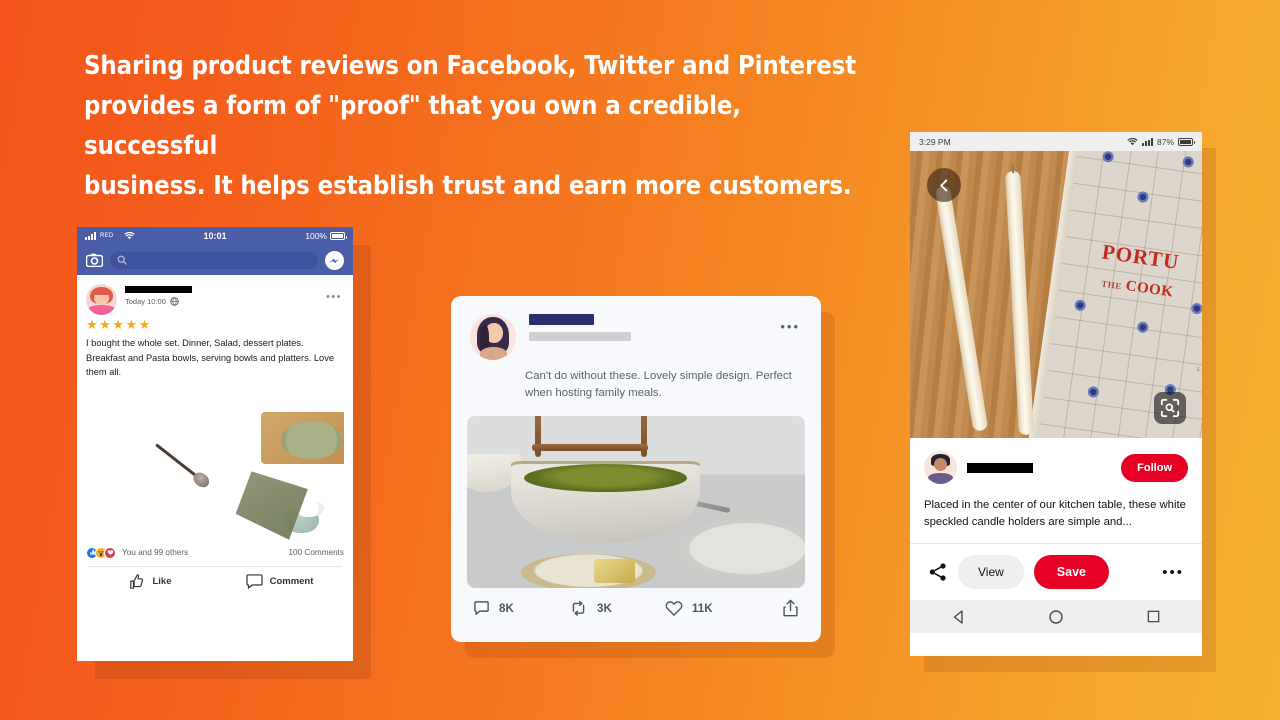  Describe the element at coordinates (1071, 572) in the screenshot. I see `save-button: Save` at that location.